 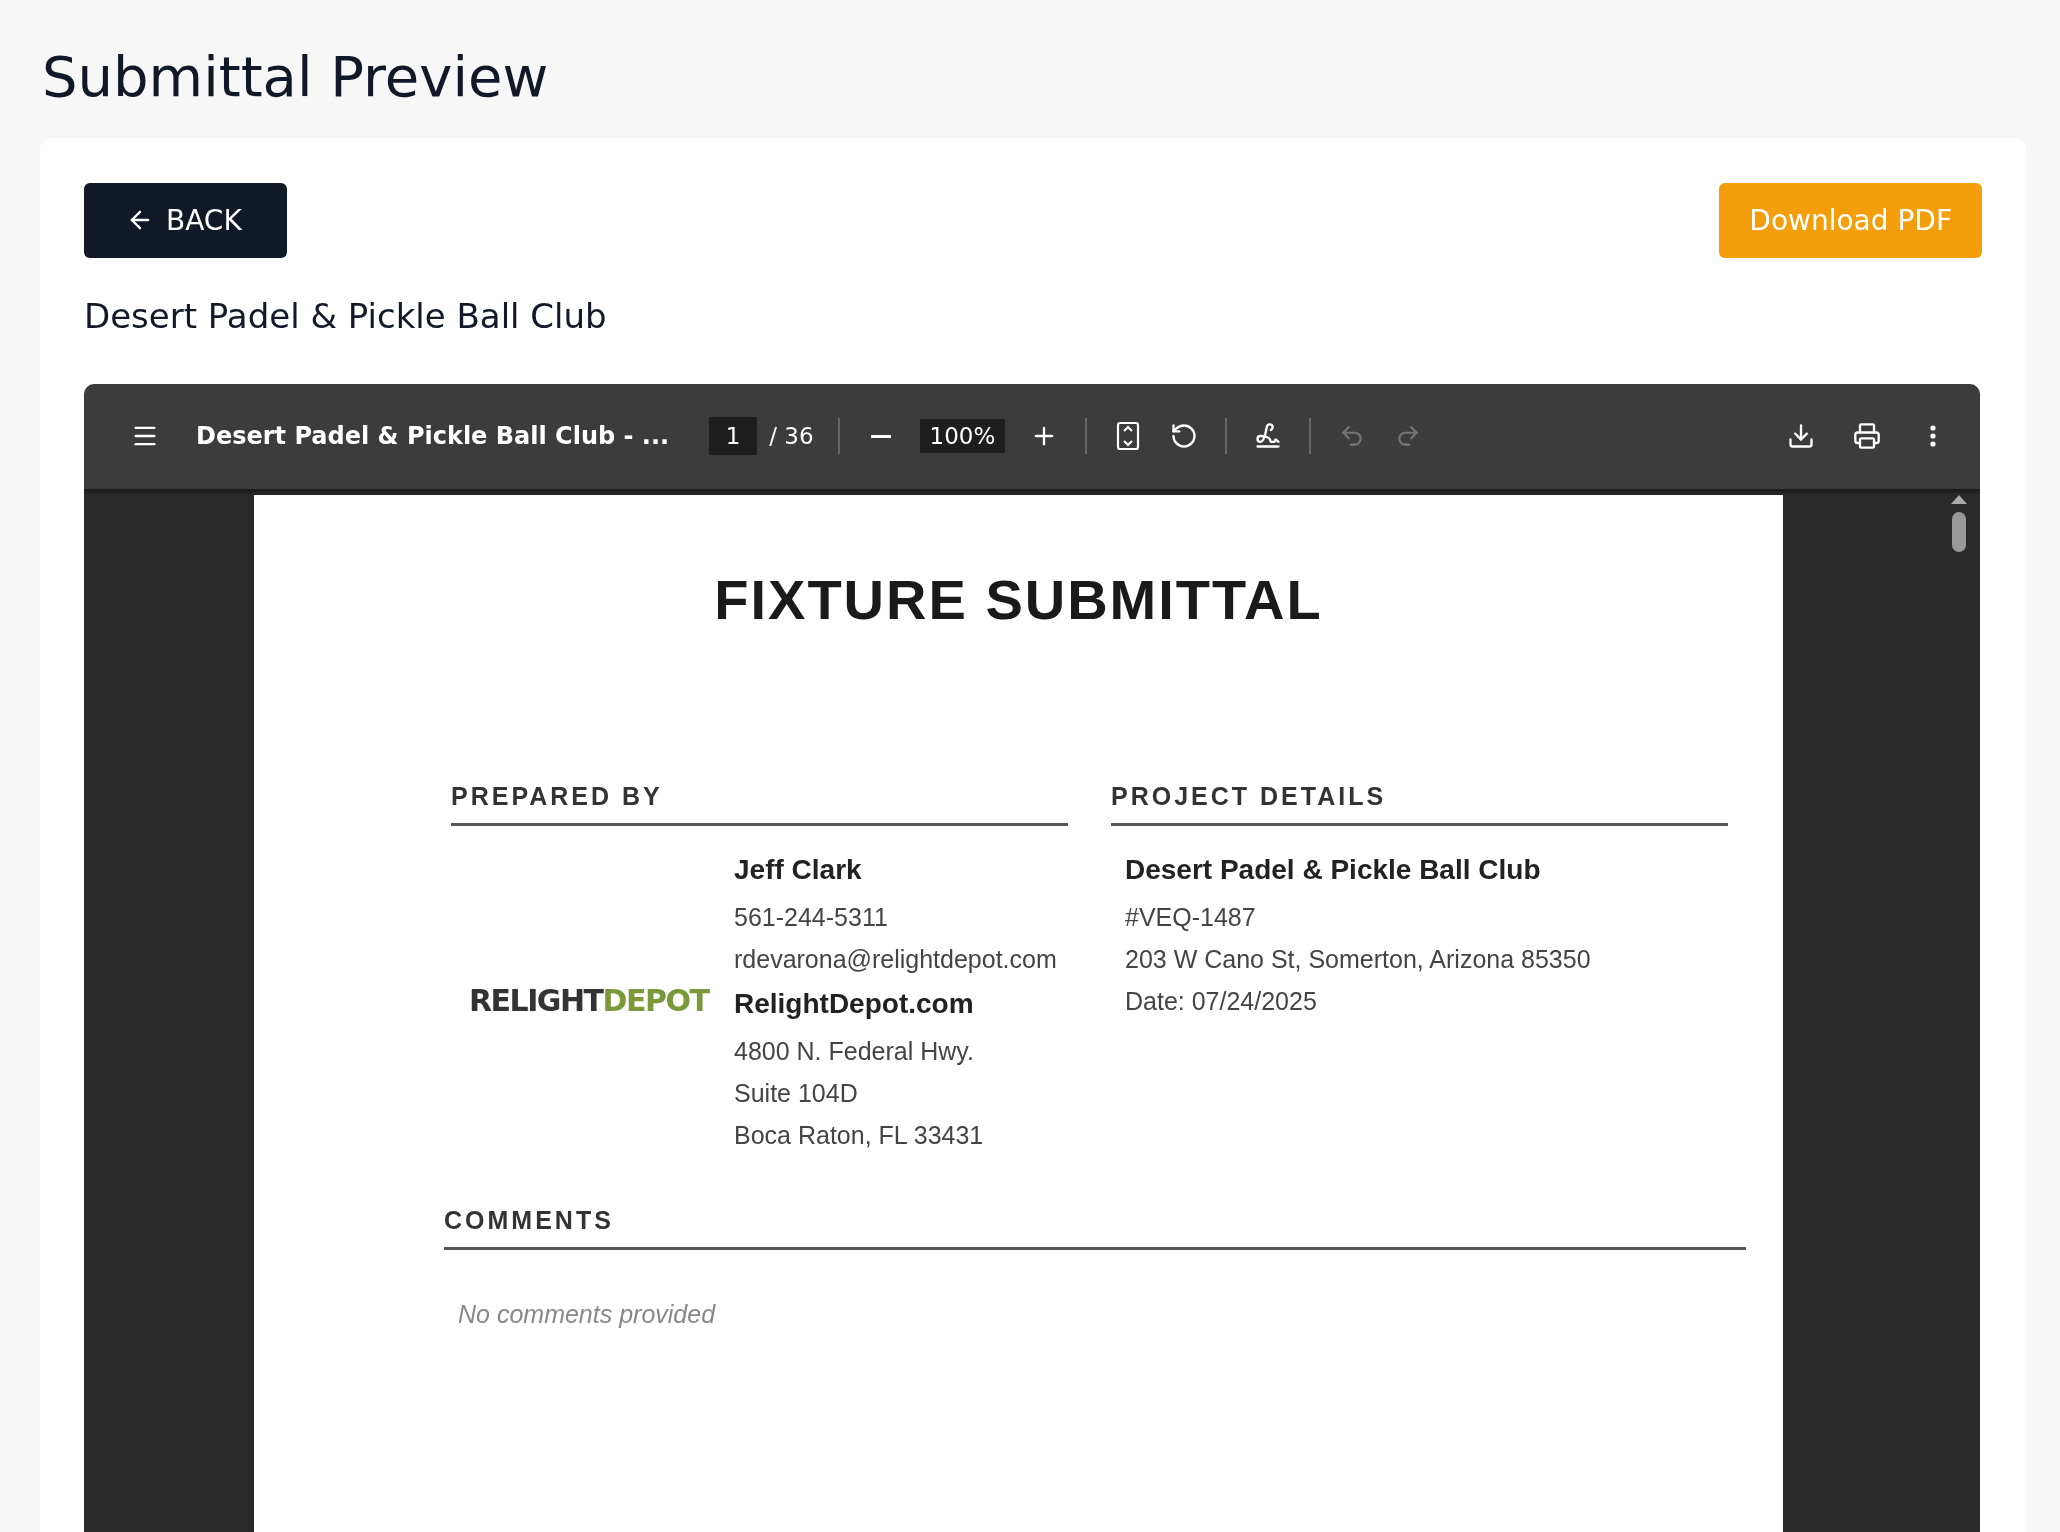 What do you see at coordinates (759, 803) in the screenshot?
I see `section-heading: PREPARED BY` at bounding box center [759, 803].